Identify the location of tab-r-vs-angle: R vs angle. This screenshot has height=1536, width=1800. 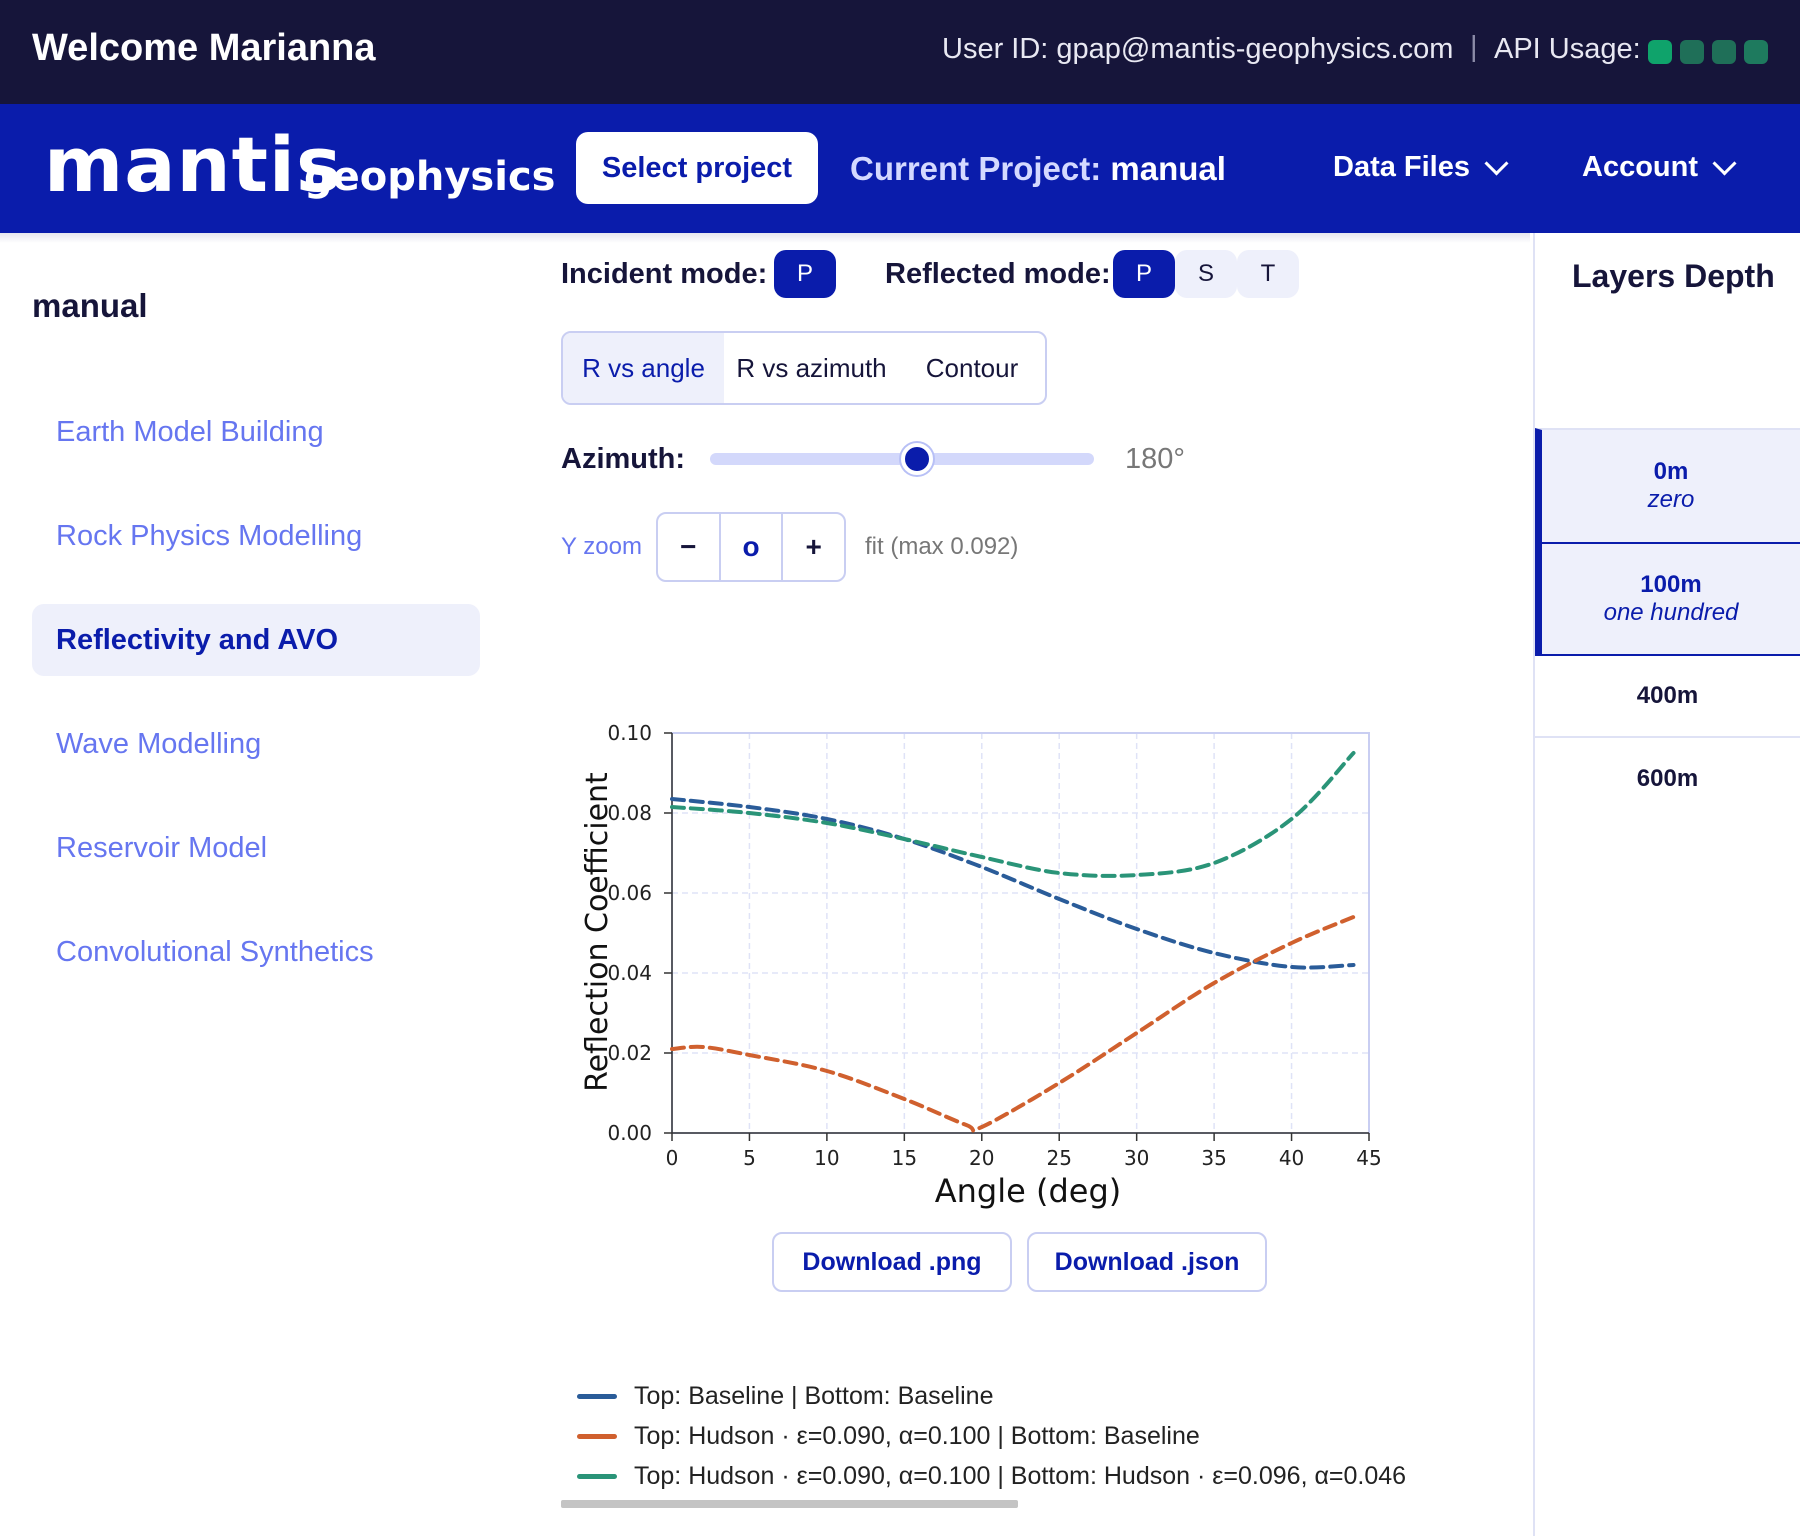
(643, 368).